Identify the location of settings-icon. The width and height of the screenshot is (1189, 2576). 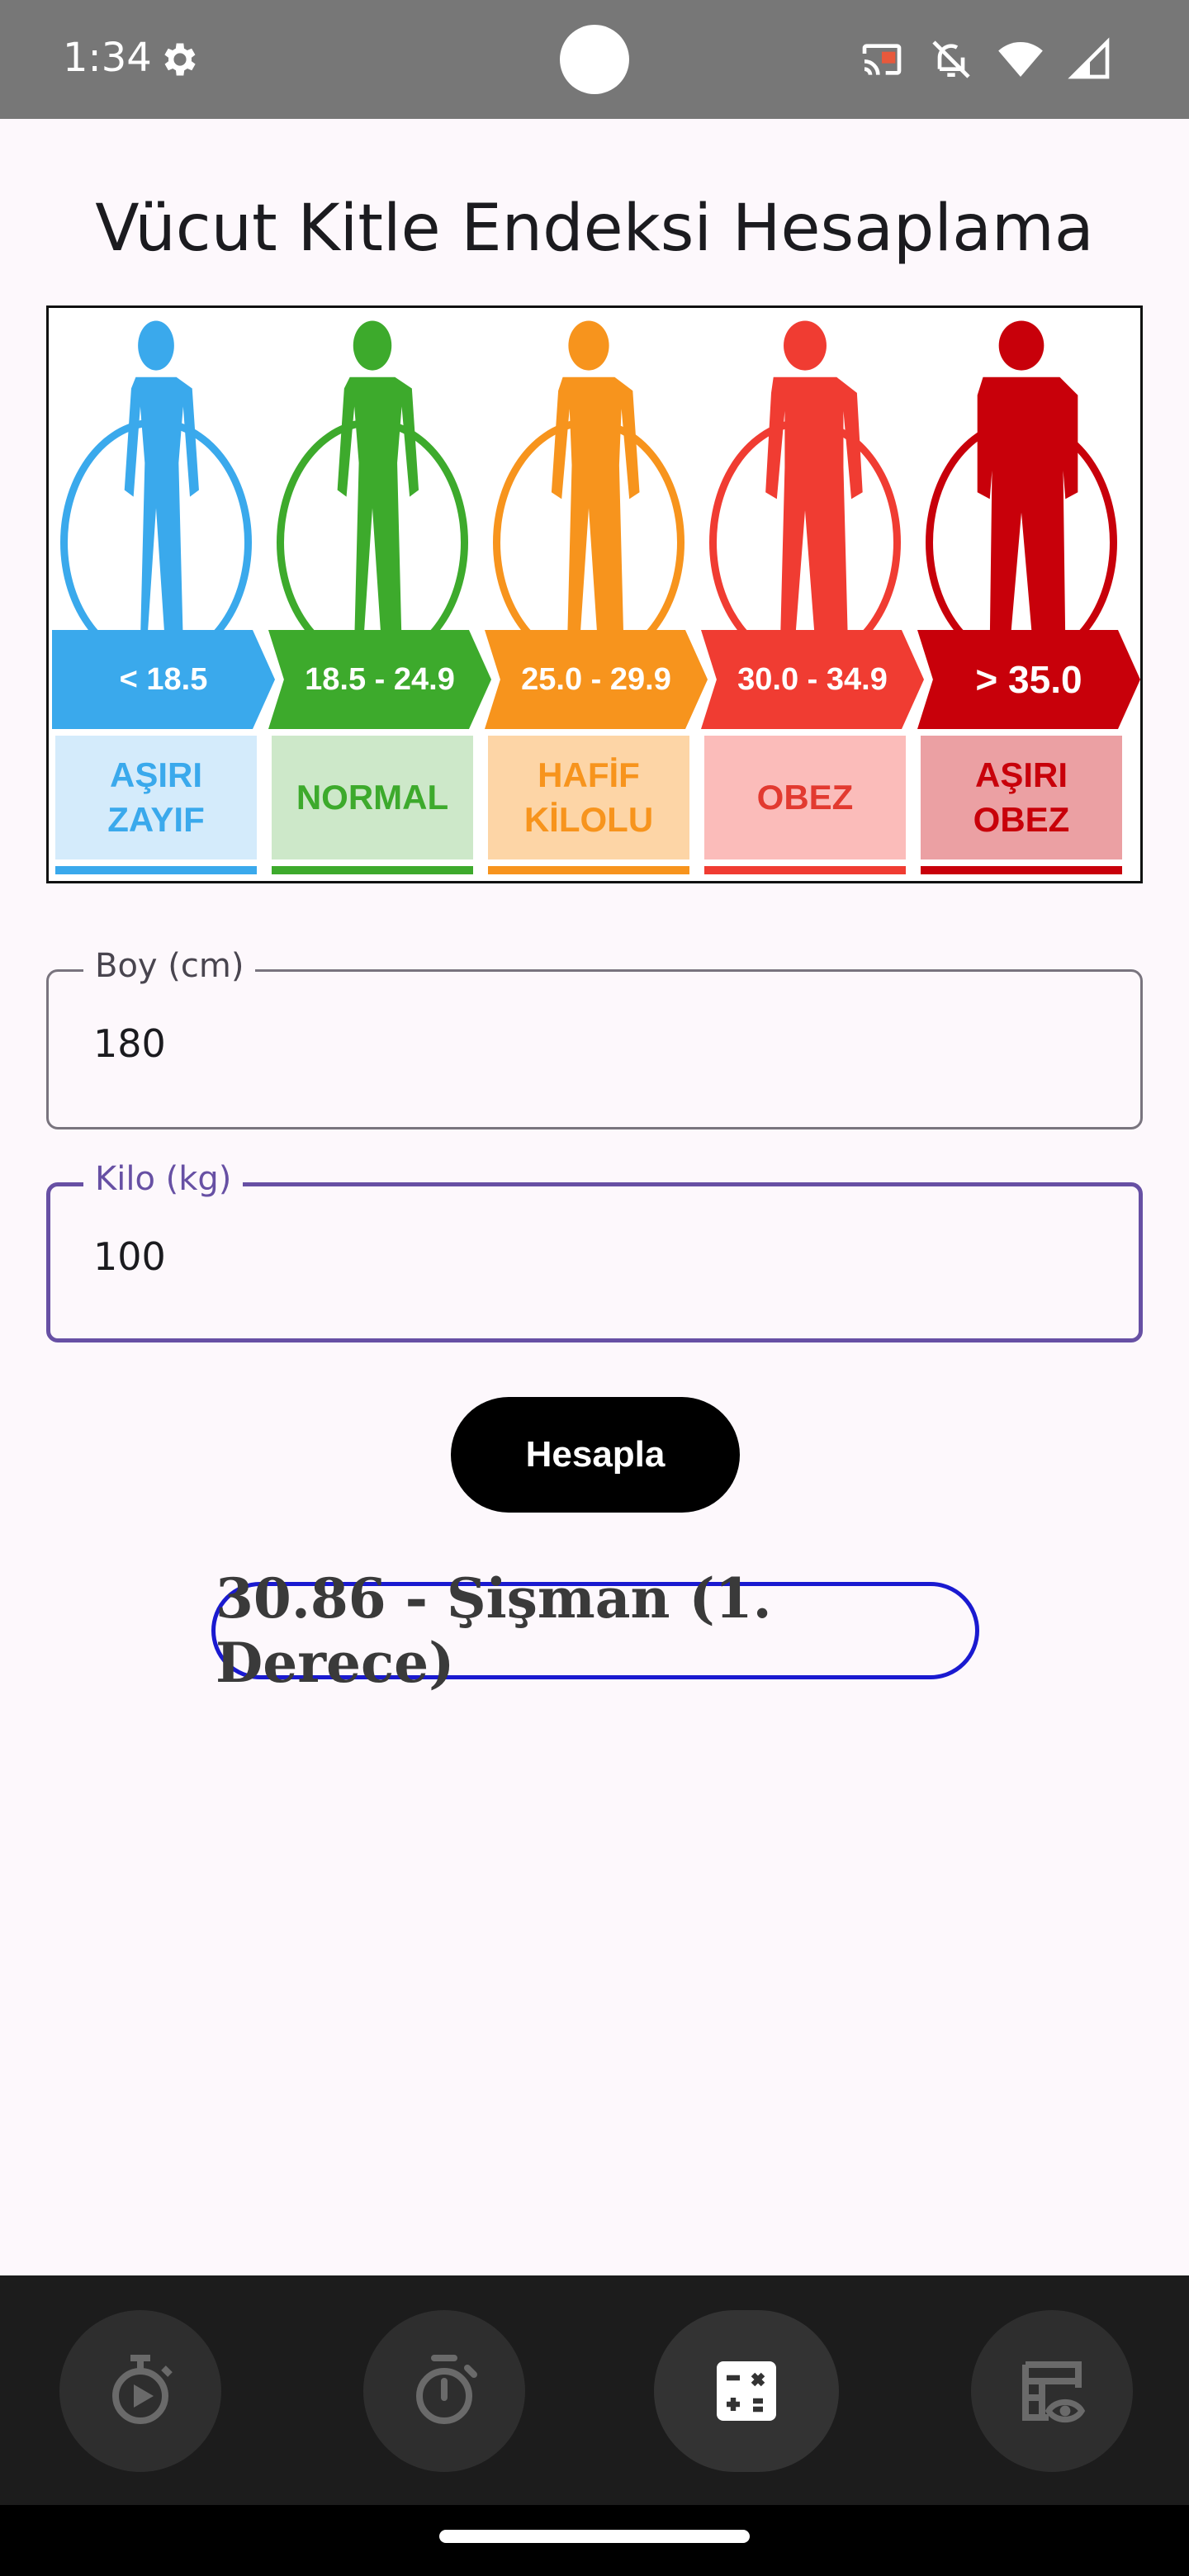
(180, 59).